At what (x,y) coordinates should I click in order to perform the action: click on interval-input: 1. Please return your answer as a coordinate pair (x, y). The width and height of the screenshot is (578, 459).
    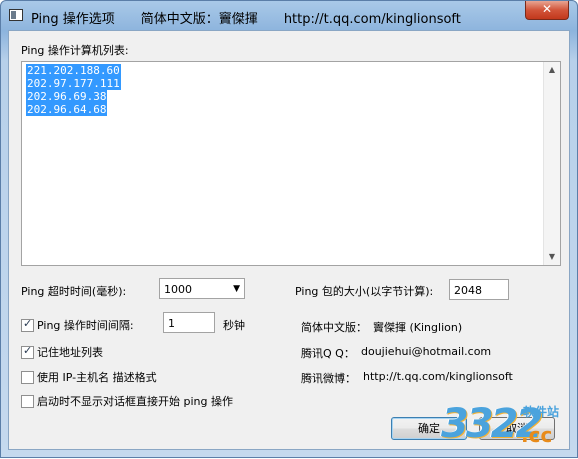
    Looking at the image, I should click on (189, 322).